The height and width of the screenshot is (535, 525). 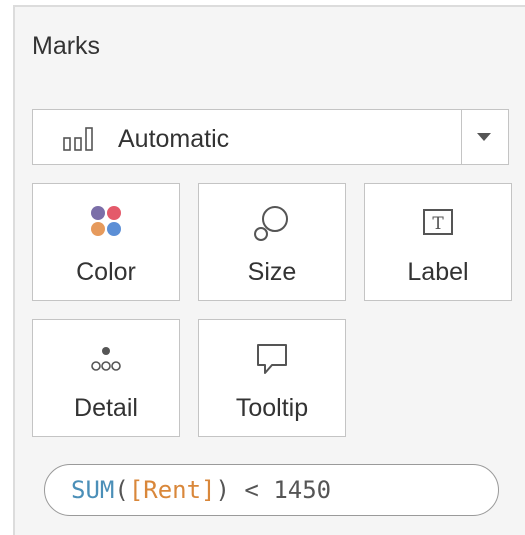 I want to click on label-label: Label, so click(x=438, y=272).